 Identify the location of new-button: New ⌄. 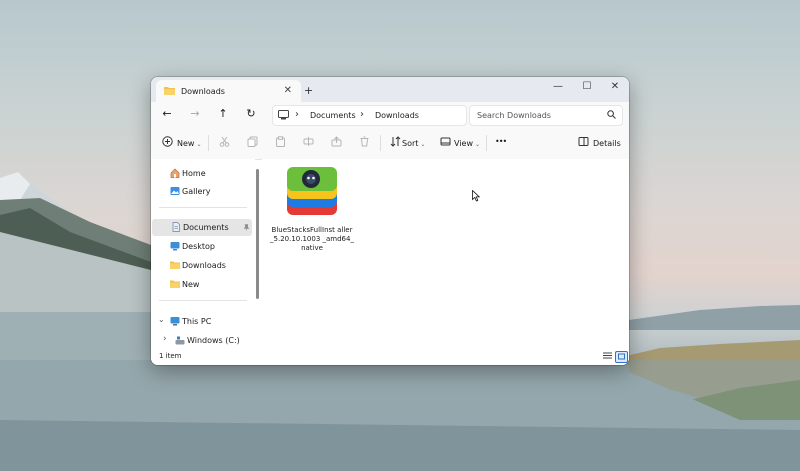
(189, 143).